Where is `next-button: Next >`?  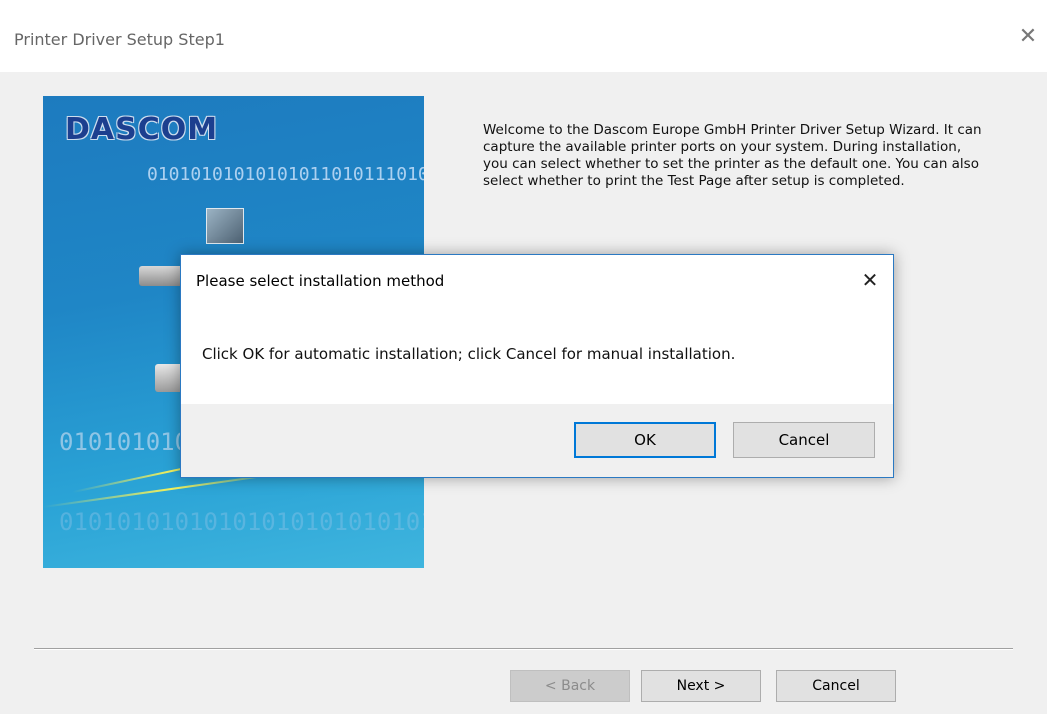
next-button: Next > is located at coordinates (701, 686).